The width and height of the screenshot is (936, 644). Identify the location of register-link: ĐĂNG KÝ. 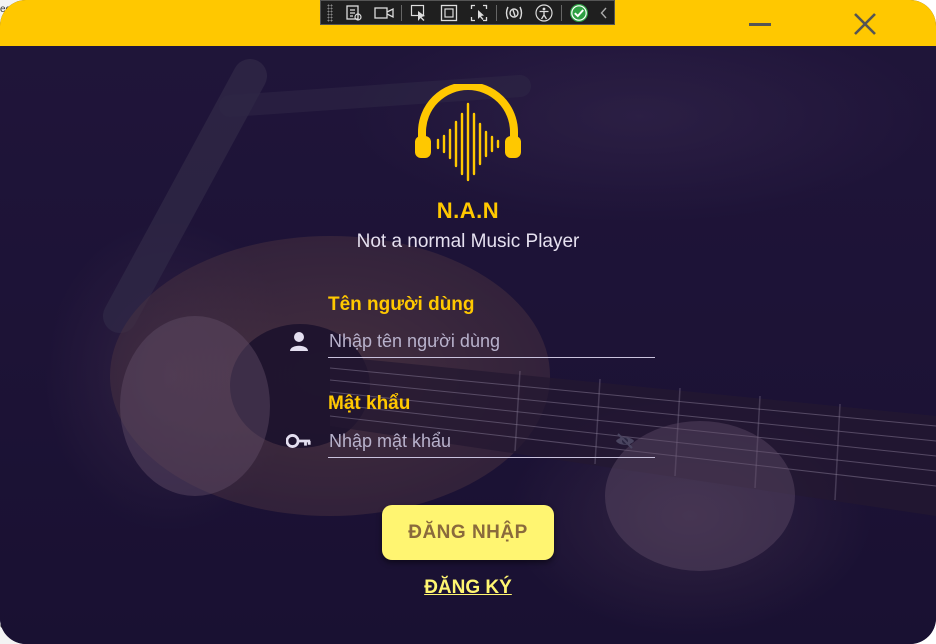
(468, 588).